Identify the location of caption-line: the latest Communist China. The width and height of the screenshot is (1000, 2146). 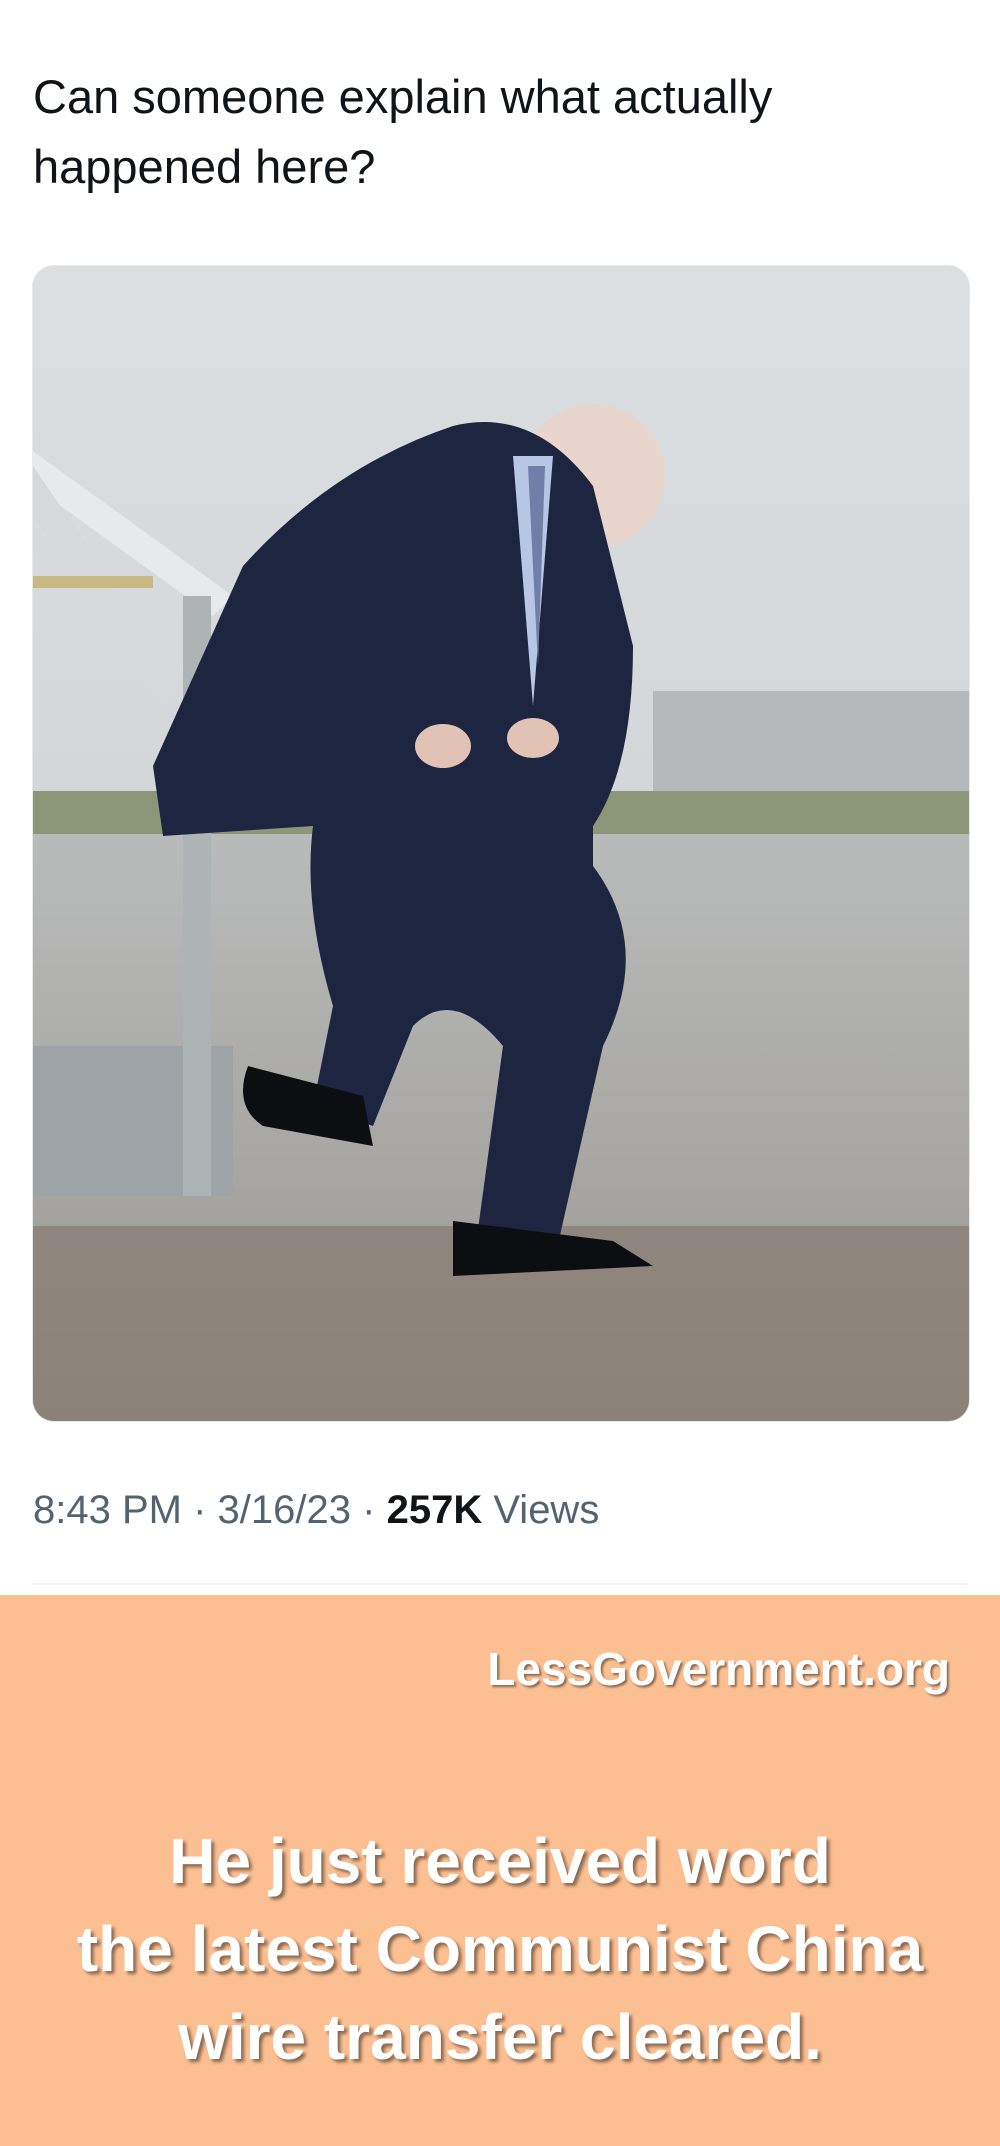
(500, 1949).